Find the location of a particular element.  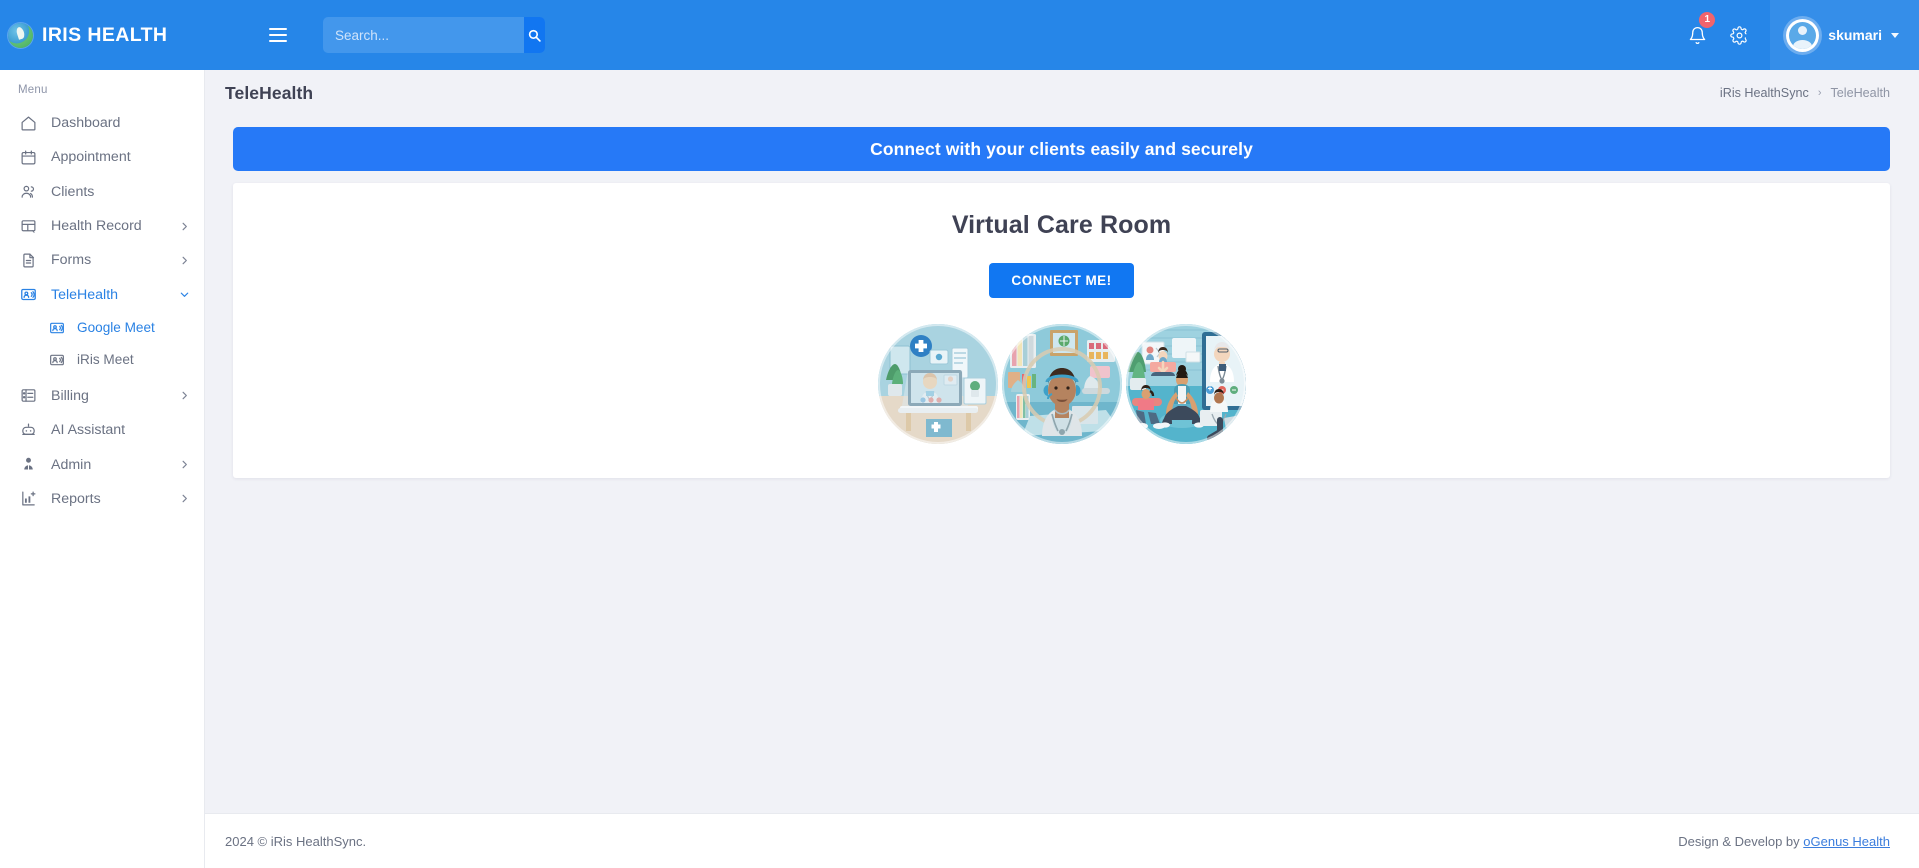

sidebar-item-forms: Forms is located at coordinates (102, 260).